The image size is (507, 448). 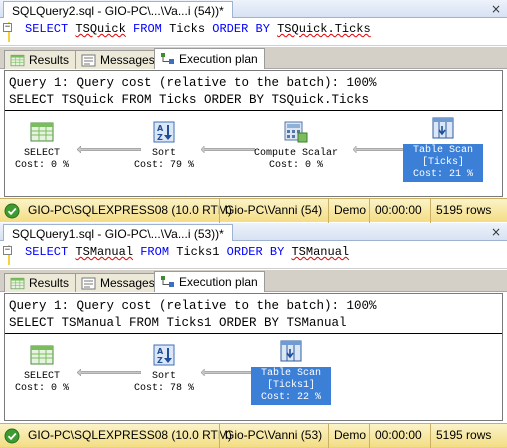 I want to click on plan-node-table-scan: Table Scan [Ticks1] Cost: 22 %, so click(x=291, y=372).